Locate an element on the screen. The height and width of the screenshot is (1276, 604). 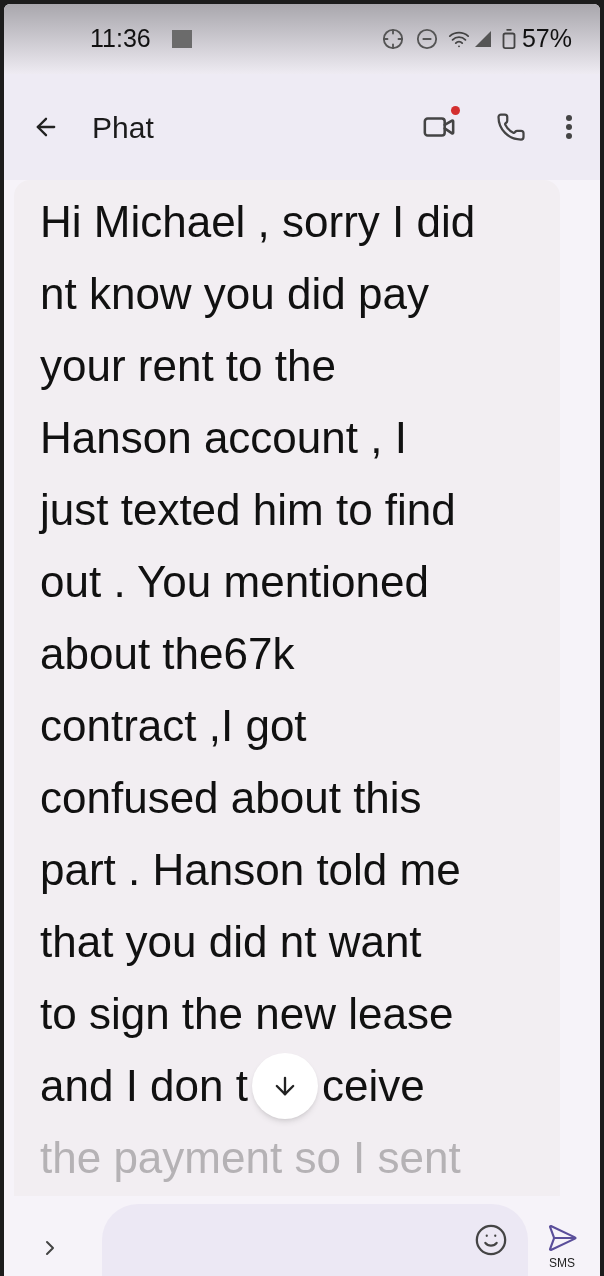
message-text: the payment so I sent is located at coordinates (250, 1158).